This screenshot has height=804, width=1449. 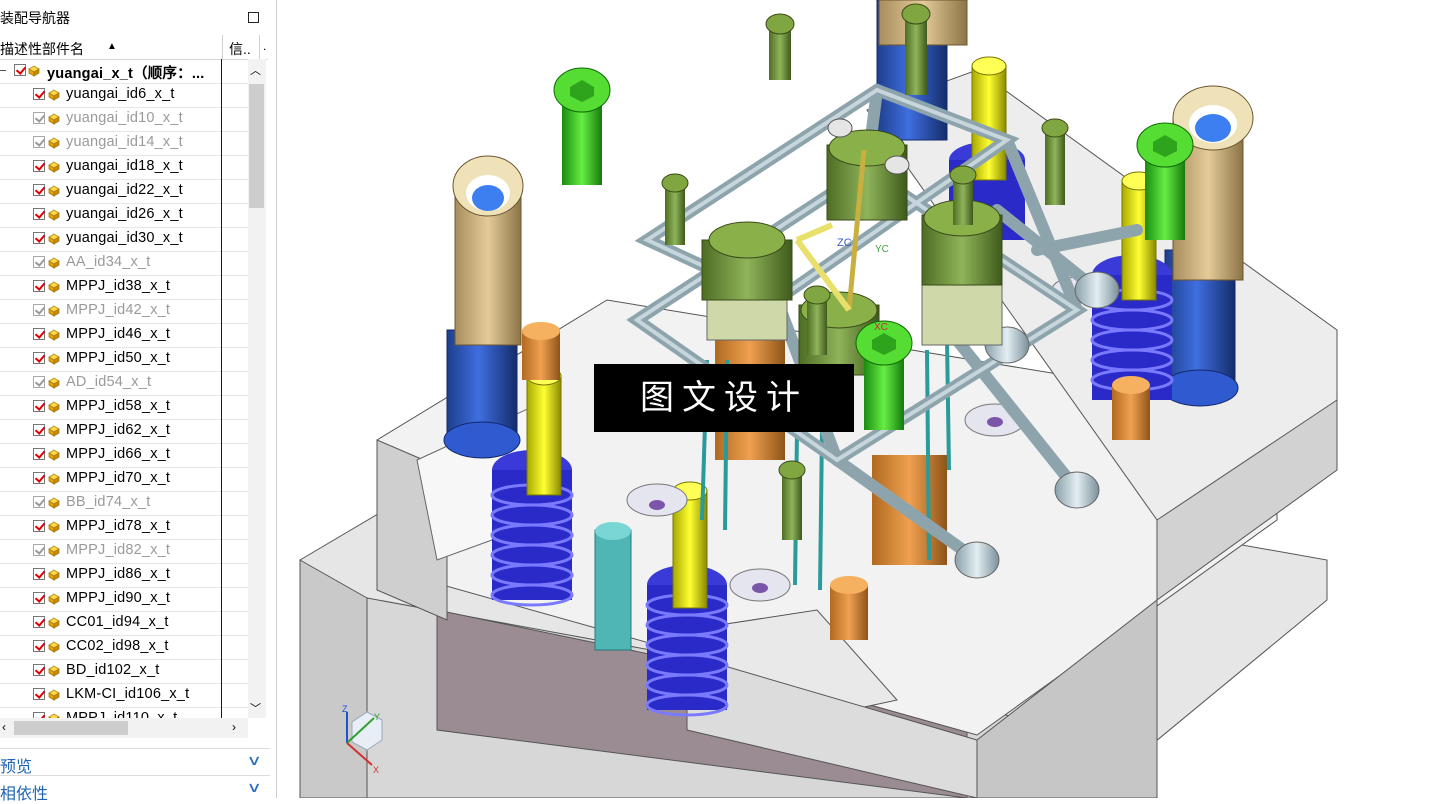 What do you see at coordinates (109, 382) in the screenshot?
I see `tree-row-label: AD_id54_x_t` at bounding box center [109, 382].